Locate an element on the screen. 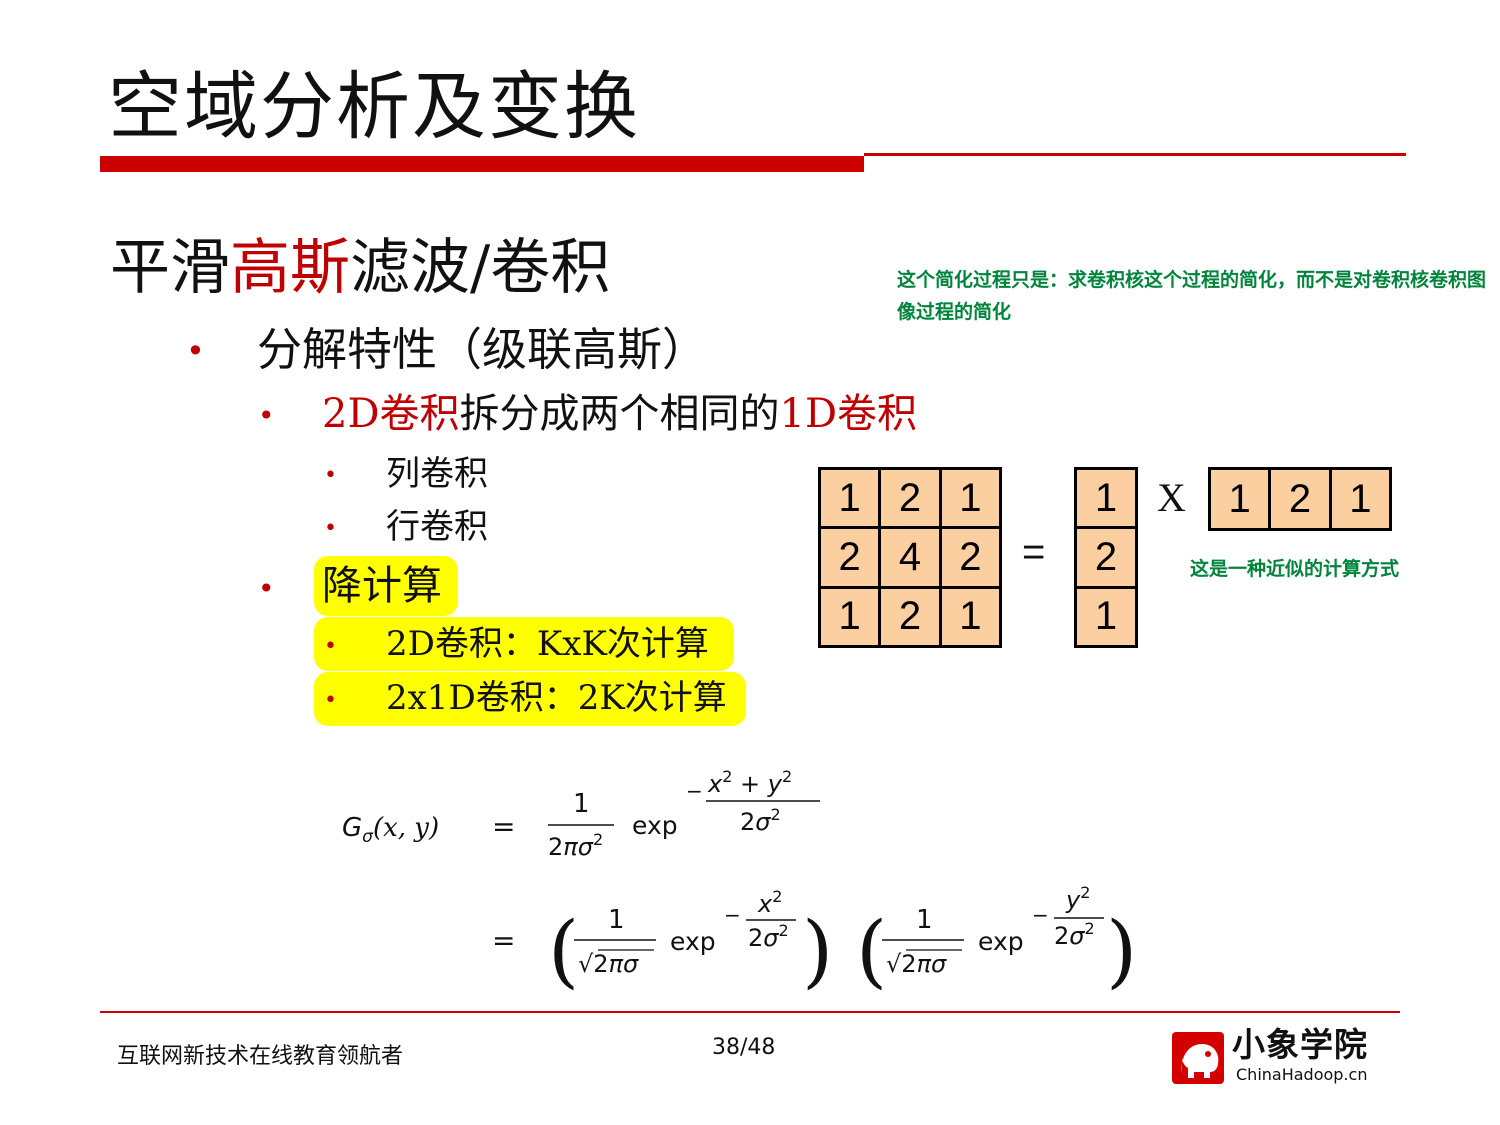 This screenshot has height=1125, width=1500. paren-right-2: ) is located at coordinates (1121, 950).